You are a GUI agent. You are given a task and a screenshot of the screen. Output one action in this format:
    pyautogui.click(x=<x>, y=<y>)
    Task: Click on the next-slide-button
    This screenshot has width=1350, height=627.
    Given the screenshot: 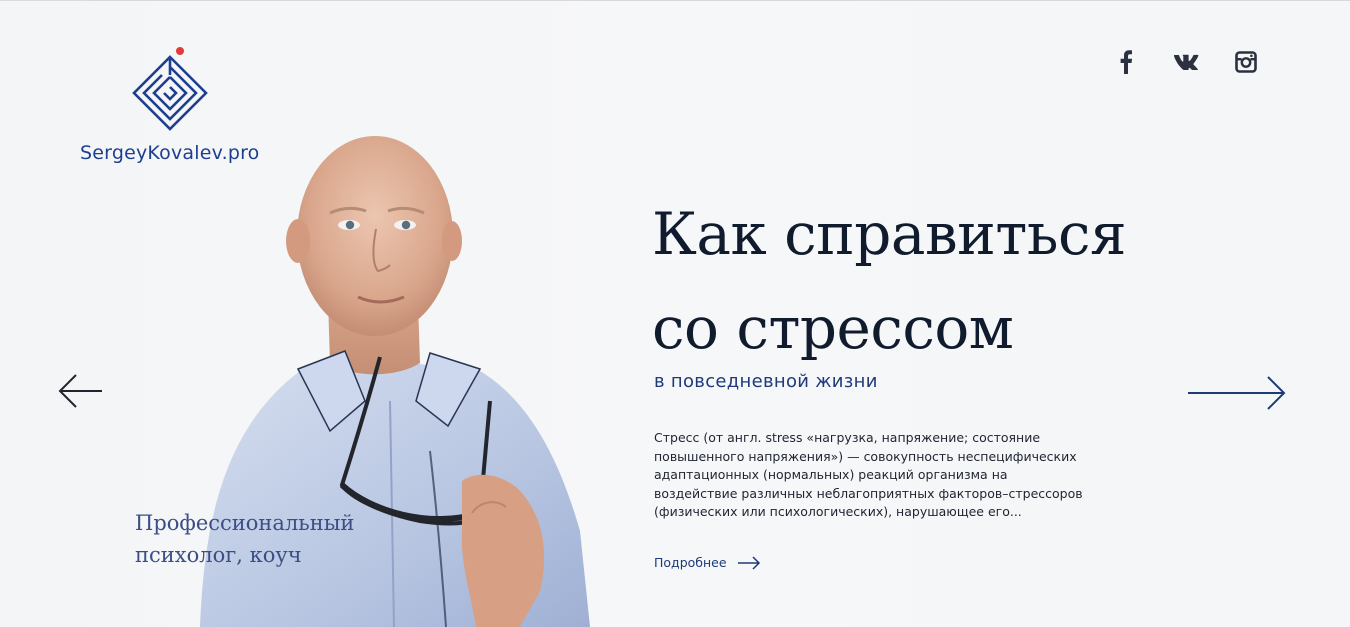 What is the action you would take?
    pyautogui.click(x=1238, y=395)
    